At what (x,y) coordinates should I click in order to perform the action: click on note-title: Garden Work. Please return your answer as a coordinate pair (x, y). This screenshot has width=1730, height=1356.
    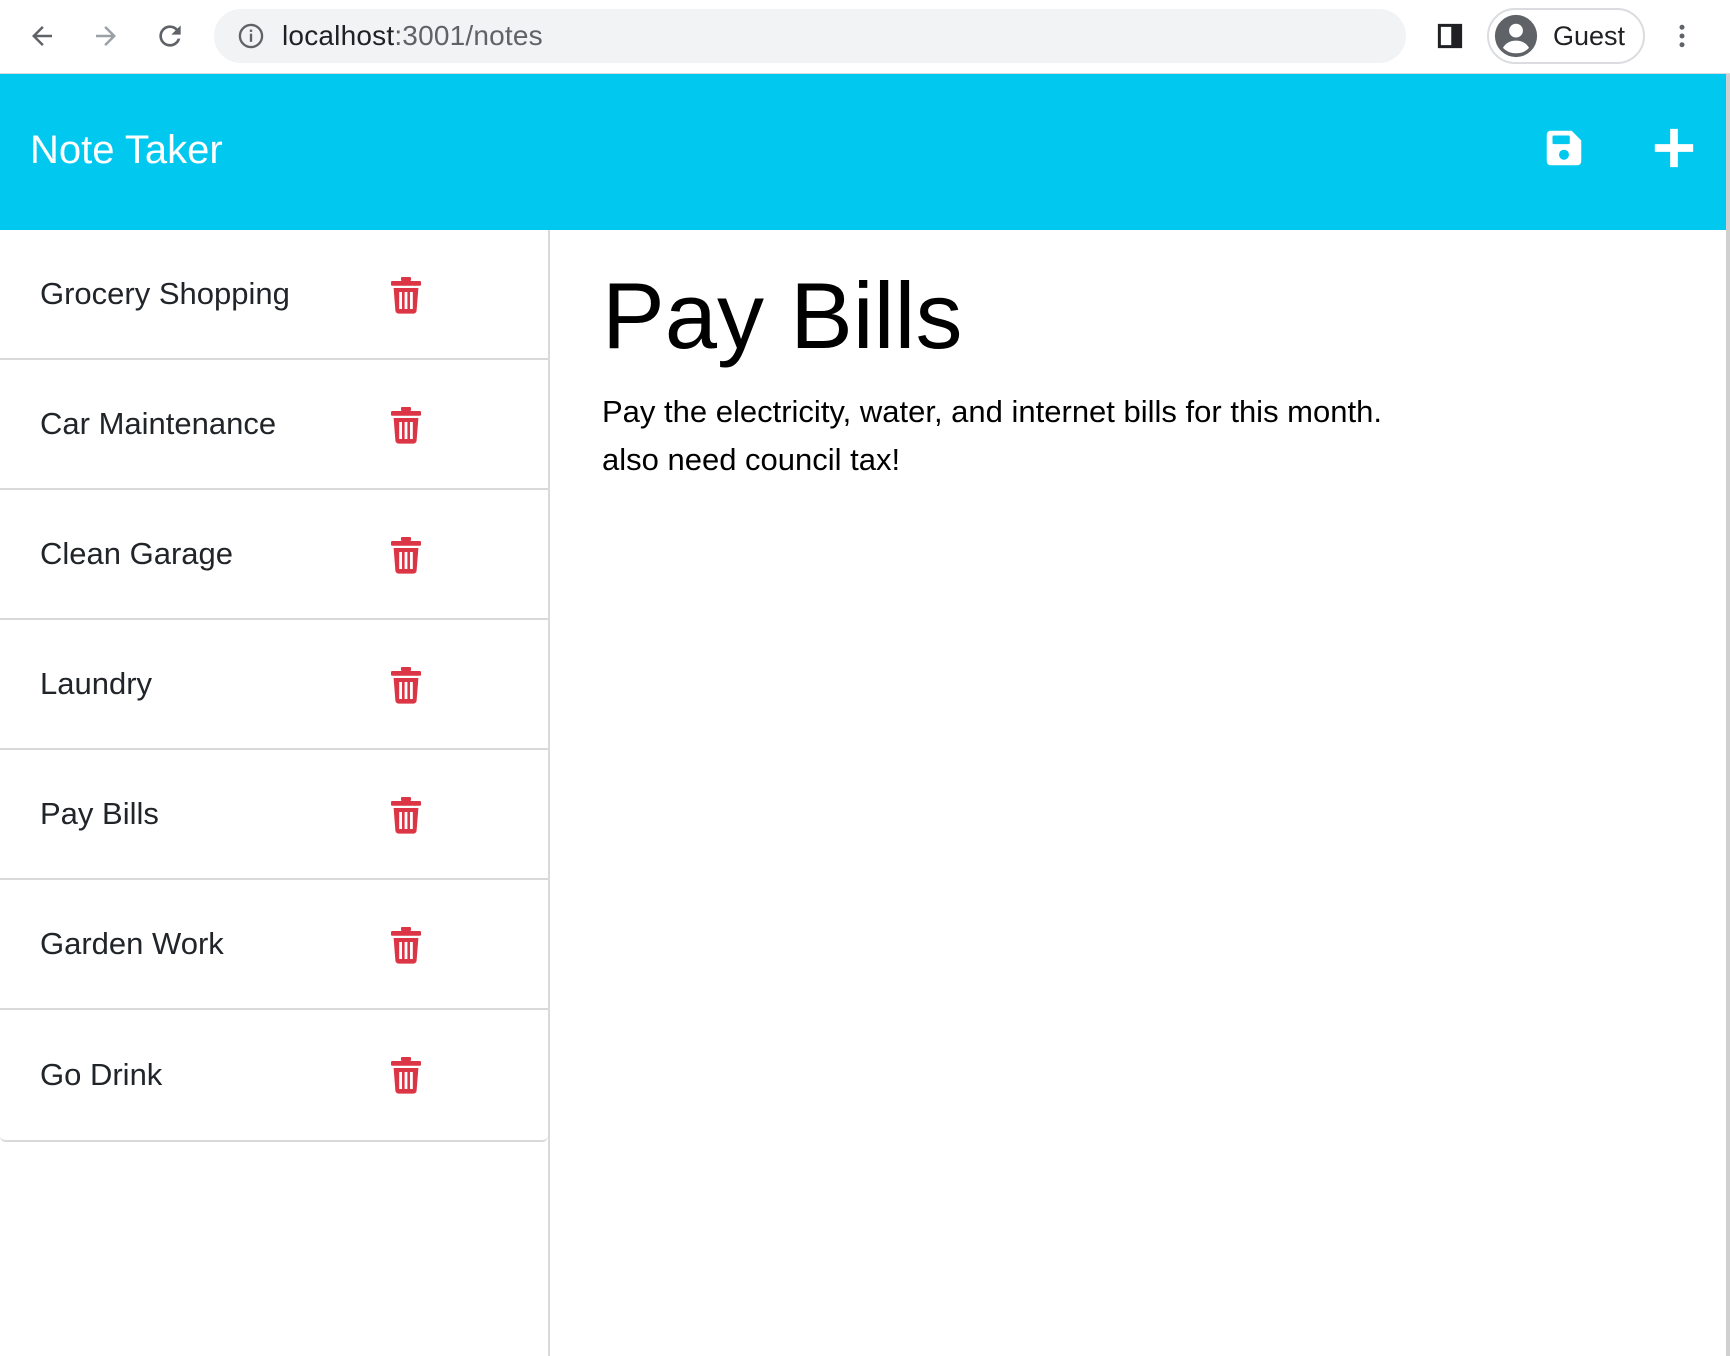
    Looking at the image, I should click on (132, 943).